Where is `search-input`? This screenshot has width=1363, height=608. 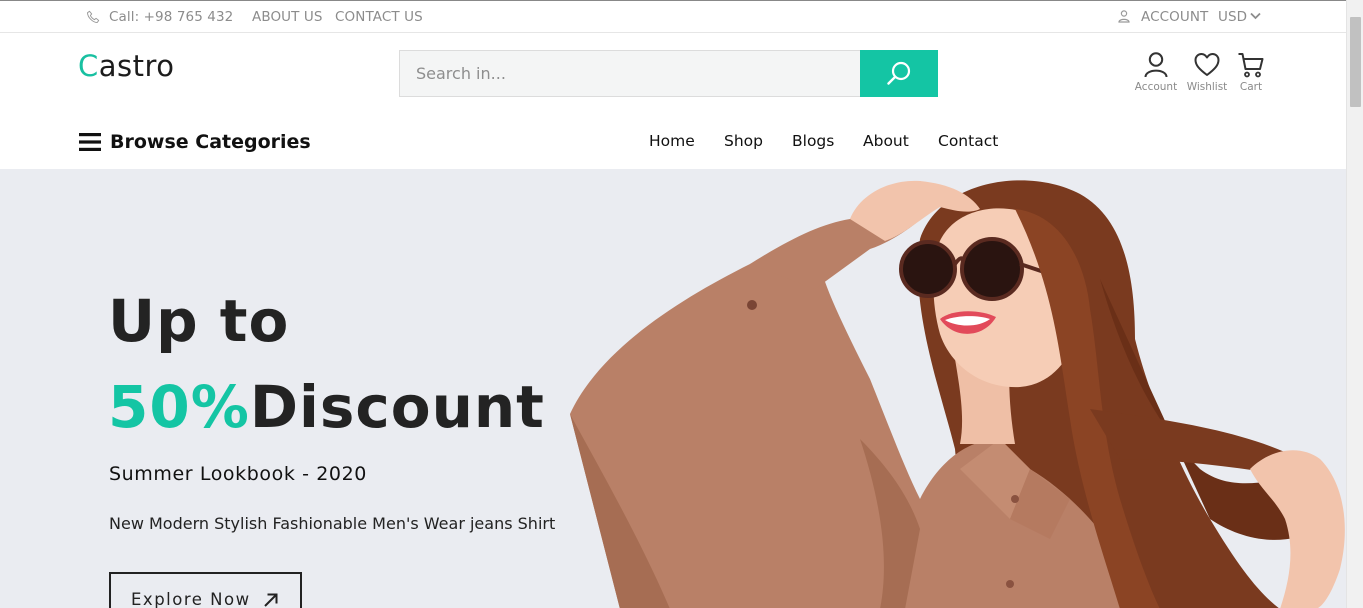
search-input is located at coordinates (630, 73).